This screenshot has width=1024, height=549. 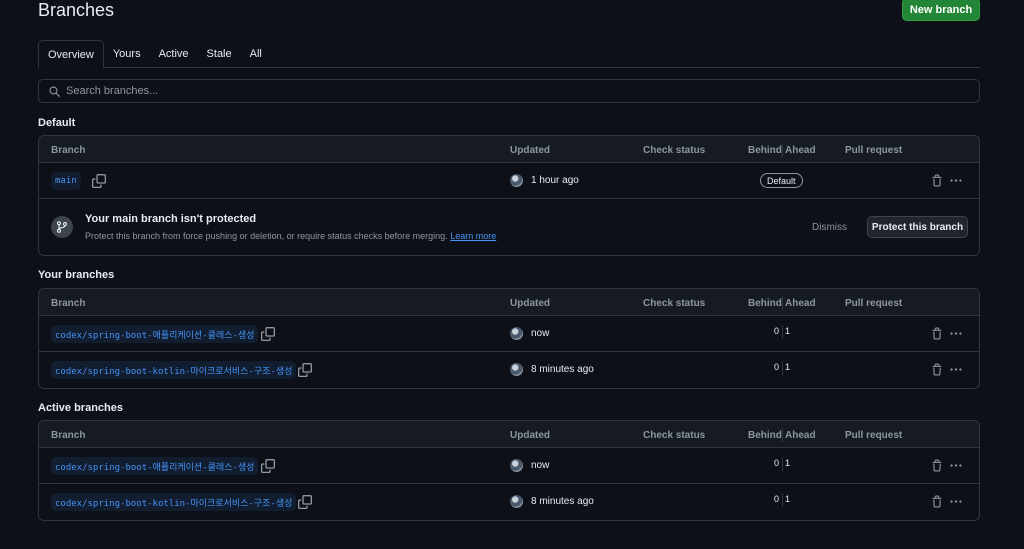 I want to click on protect-branch-button: Protect this branch, so click(x=917, y=227).